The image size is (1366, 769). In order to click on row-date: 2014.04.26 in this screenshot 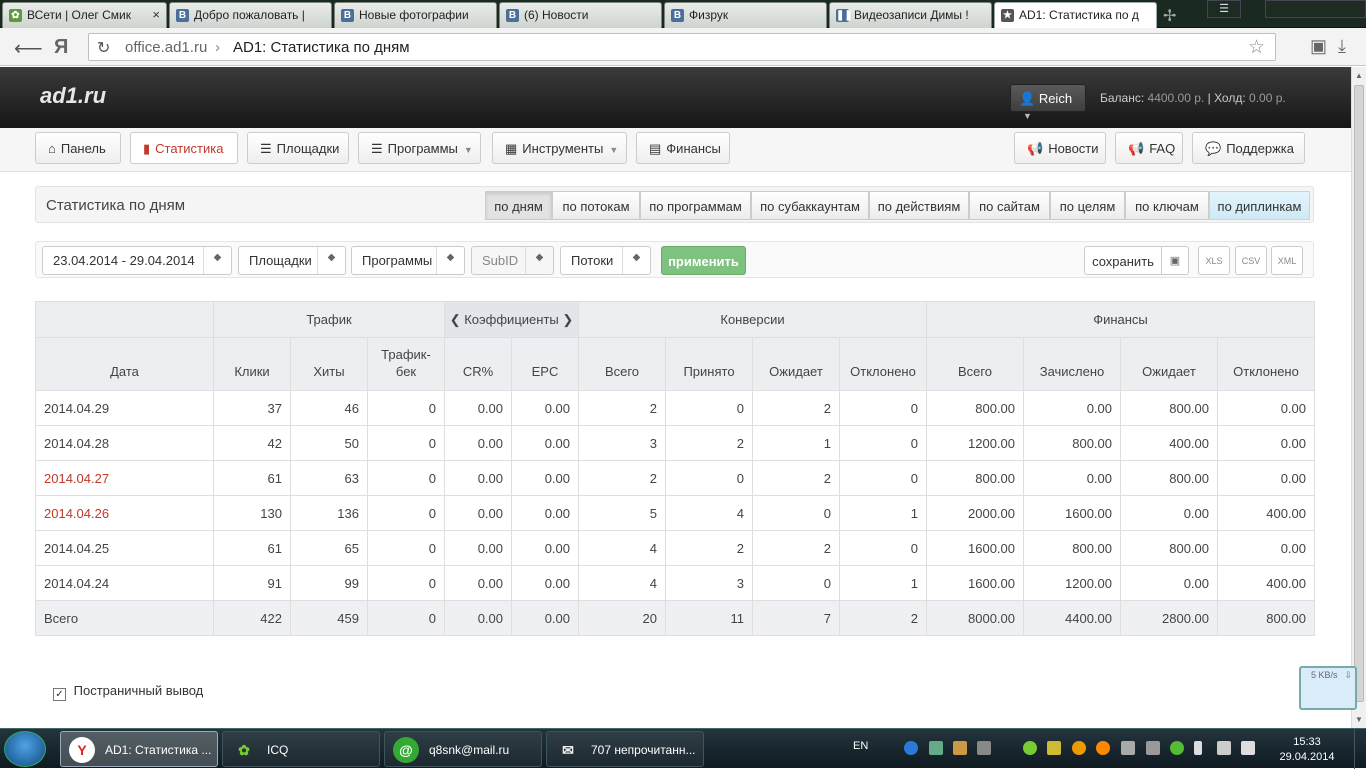, I will do `click(124, 513)`.